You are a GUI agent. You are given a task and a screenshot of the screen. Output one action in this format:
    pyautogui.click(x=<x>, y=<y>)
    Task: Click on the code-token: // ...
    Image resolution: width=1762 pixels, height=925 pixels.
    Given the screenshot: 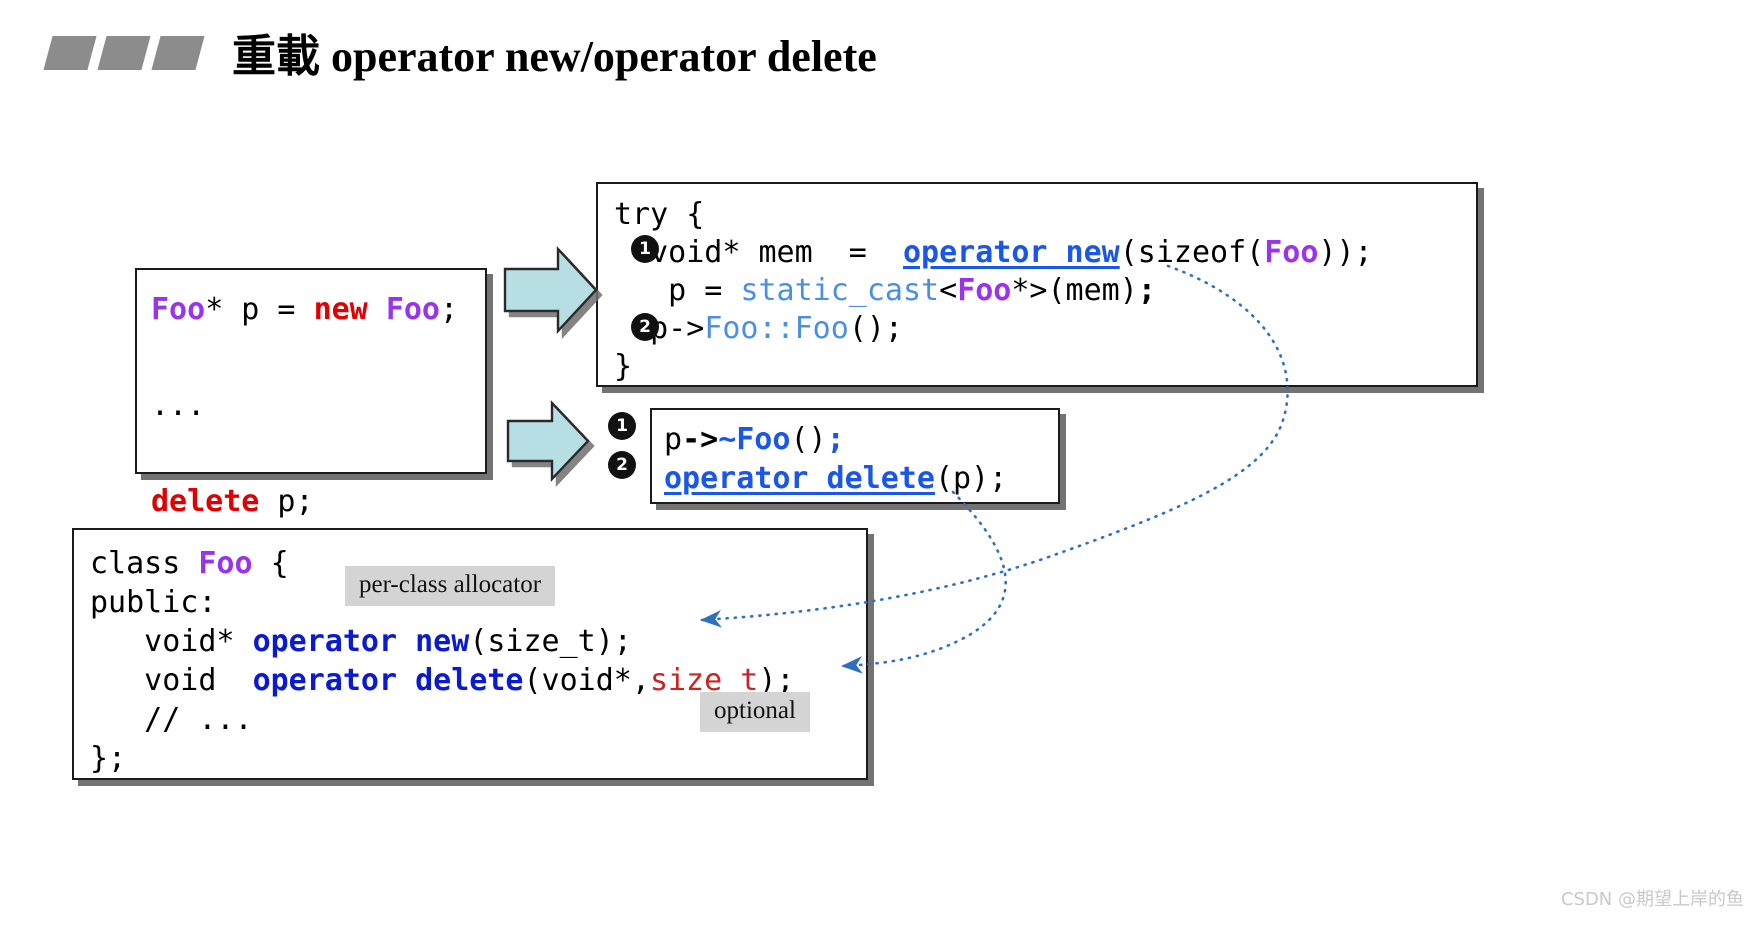 What is the action you would take?
    pyautogui.click(x=171, y=719)
    